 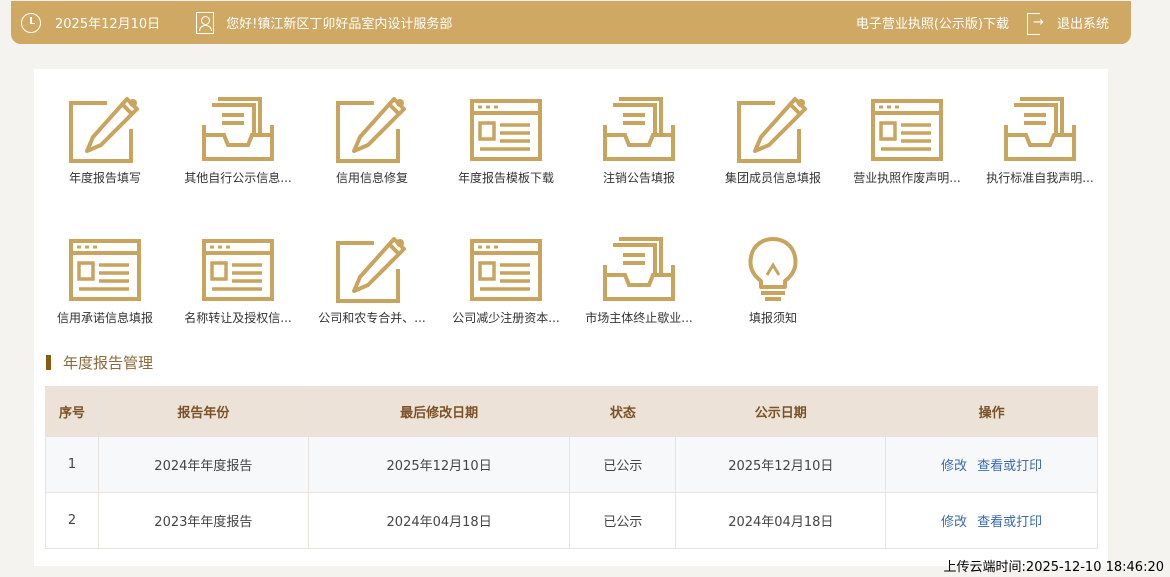 What do you see at coordinates (205, 22) in the screenshot?
I see `user-icon` at bounding box center [205, 22].